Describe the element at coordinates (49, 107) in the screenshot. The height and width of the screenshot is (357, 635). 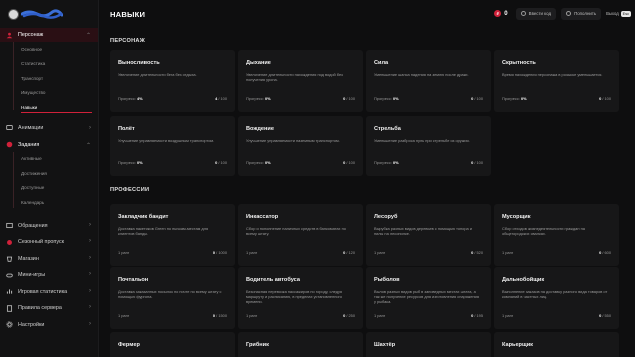
I see `sidebar-item-skills: Навыки` at that location.